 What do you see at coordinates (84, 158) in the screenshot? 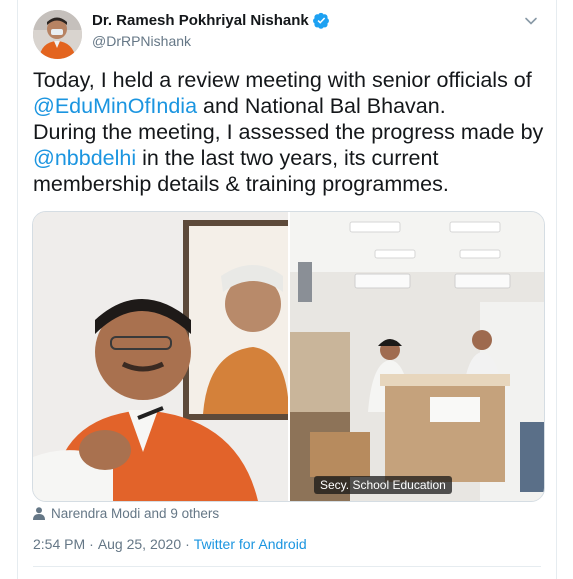
I see `mention-link: @nbbdelhi` at bounding box center [84, 158].